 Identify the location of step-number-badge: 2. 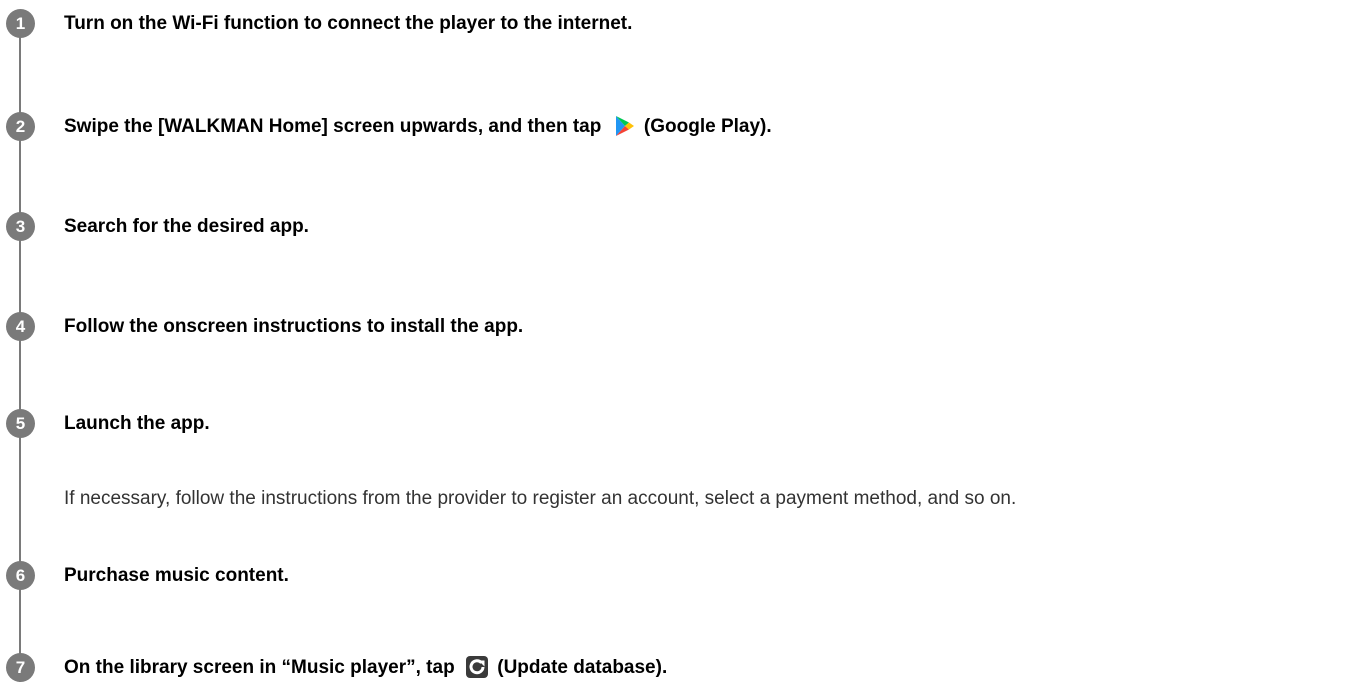
(20, 126).